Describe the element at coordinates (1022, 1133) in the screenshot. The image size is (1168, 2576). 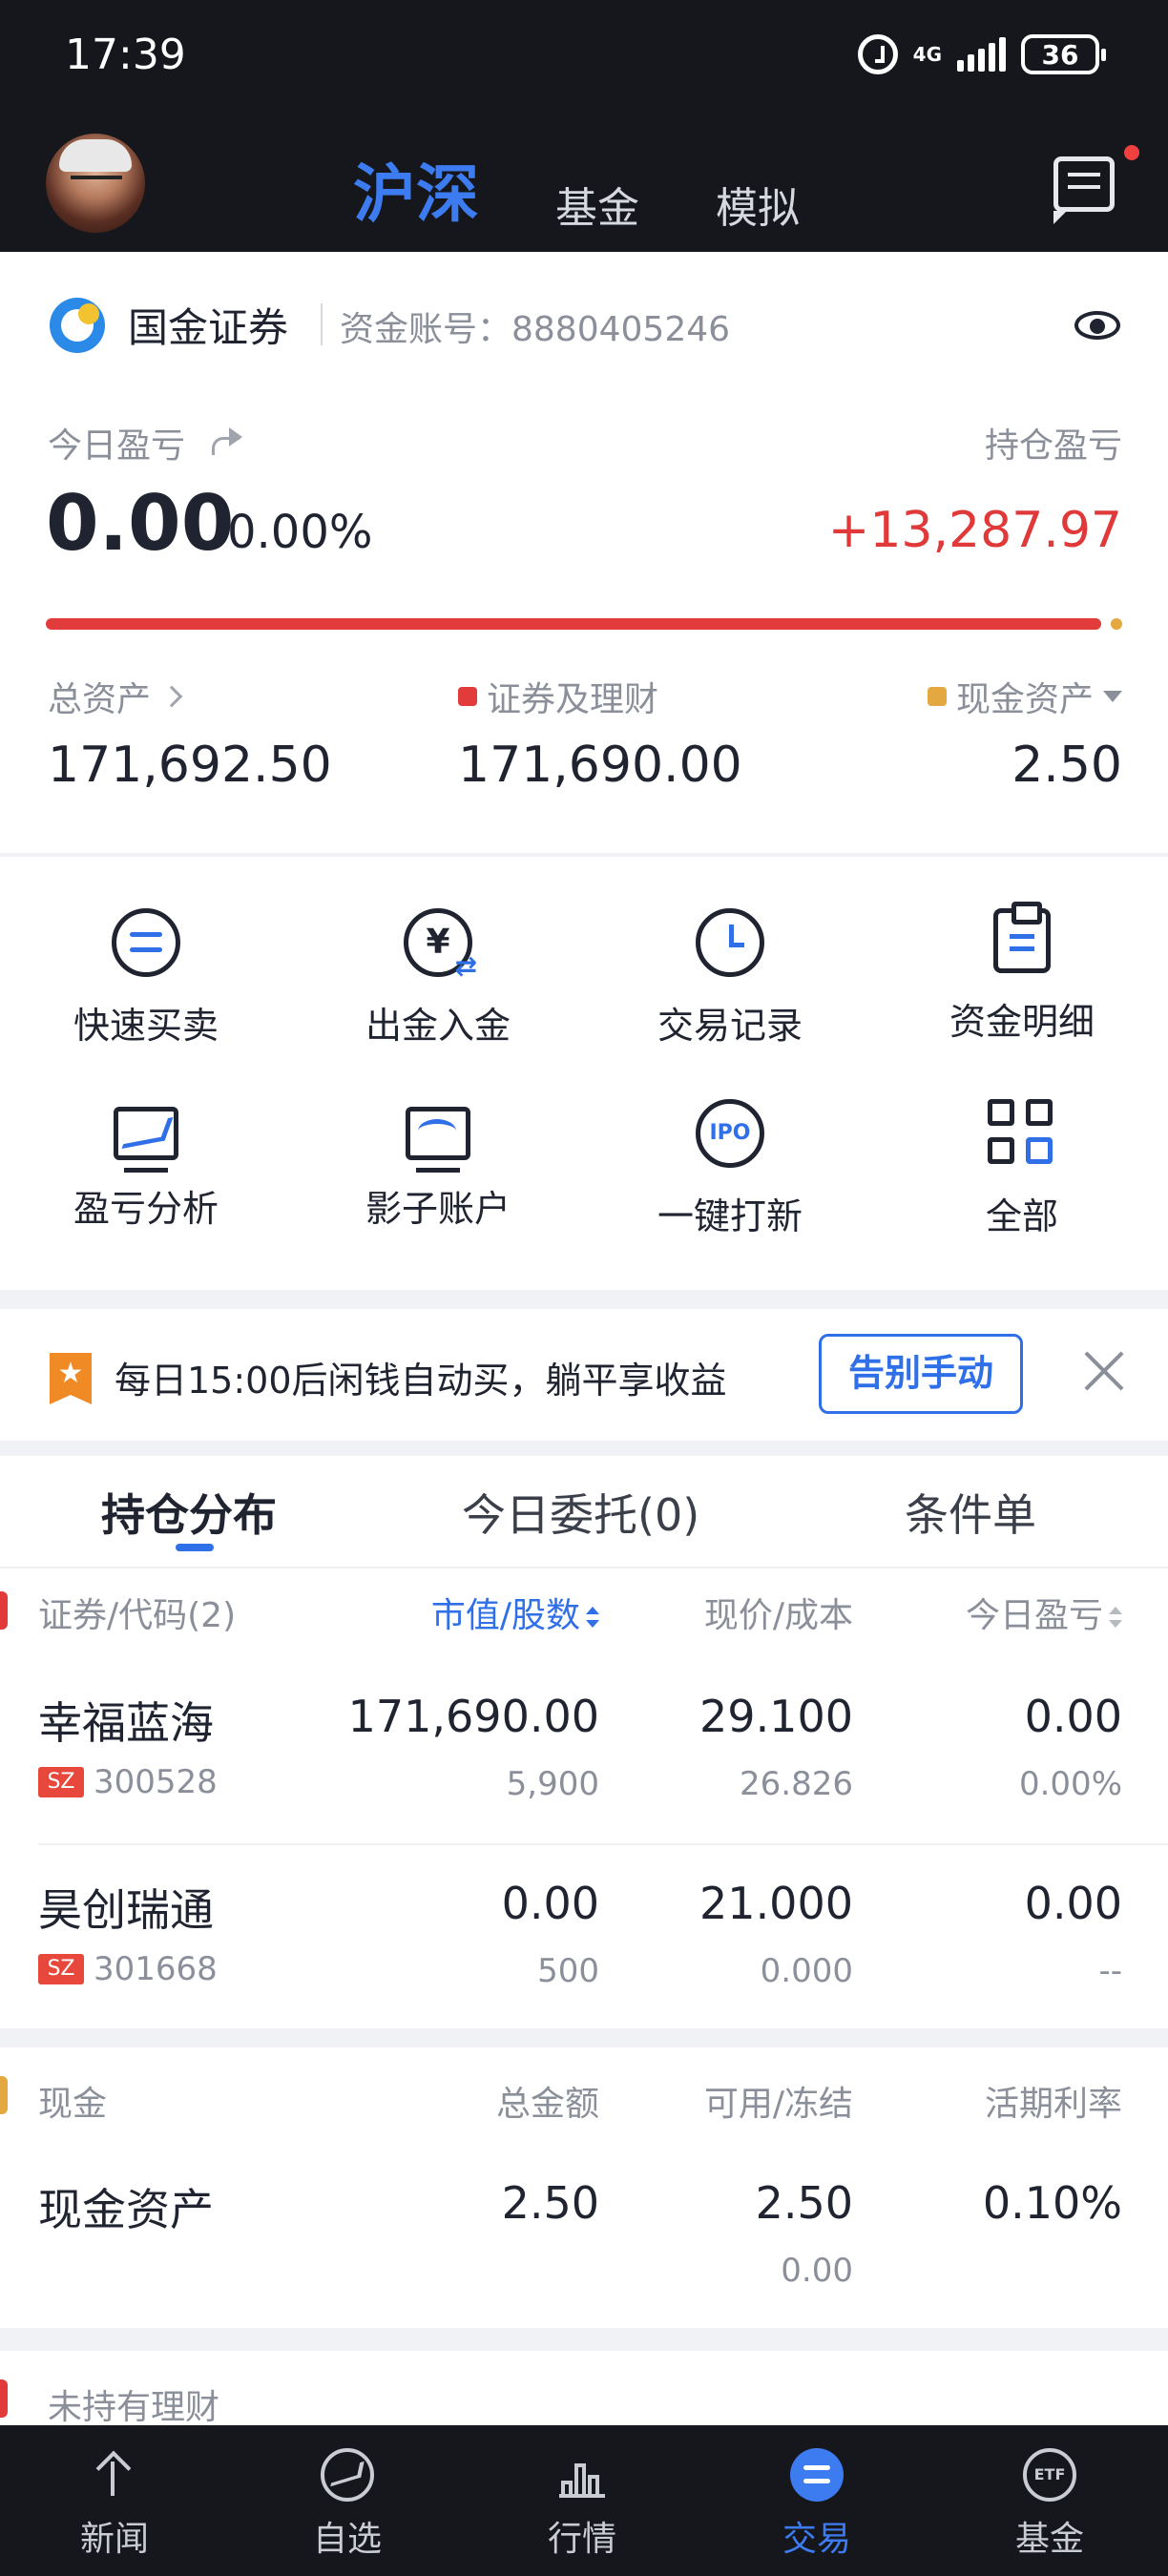
I see `grid-icon` at that location.